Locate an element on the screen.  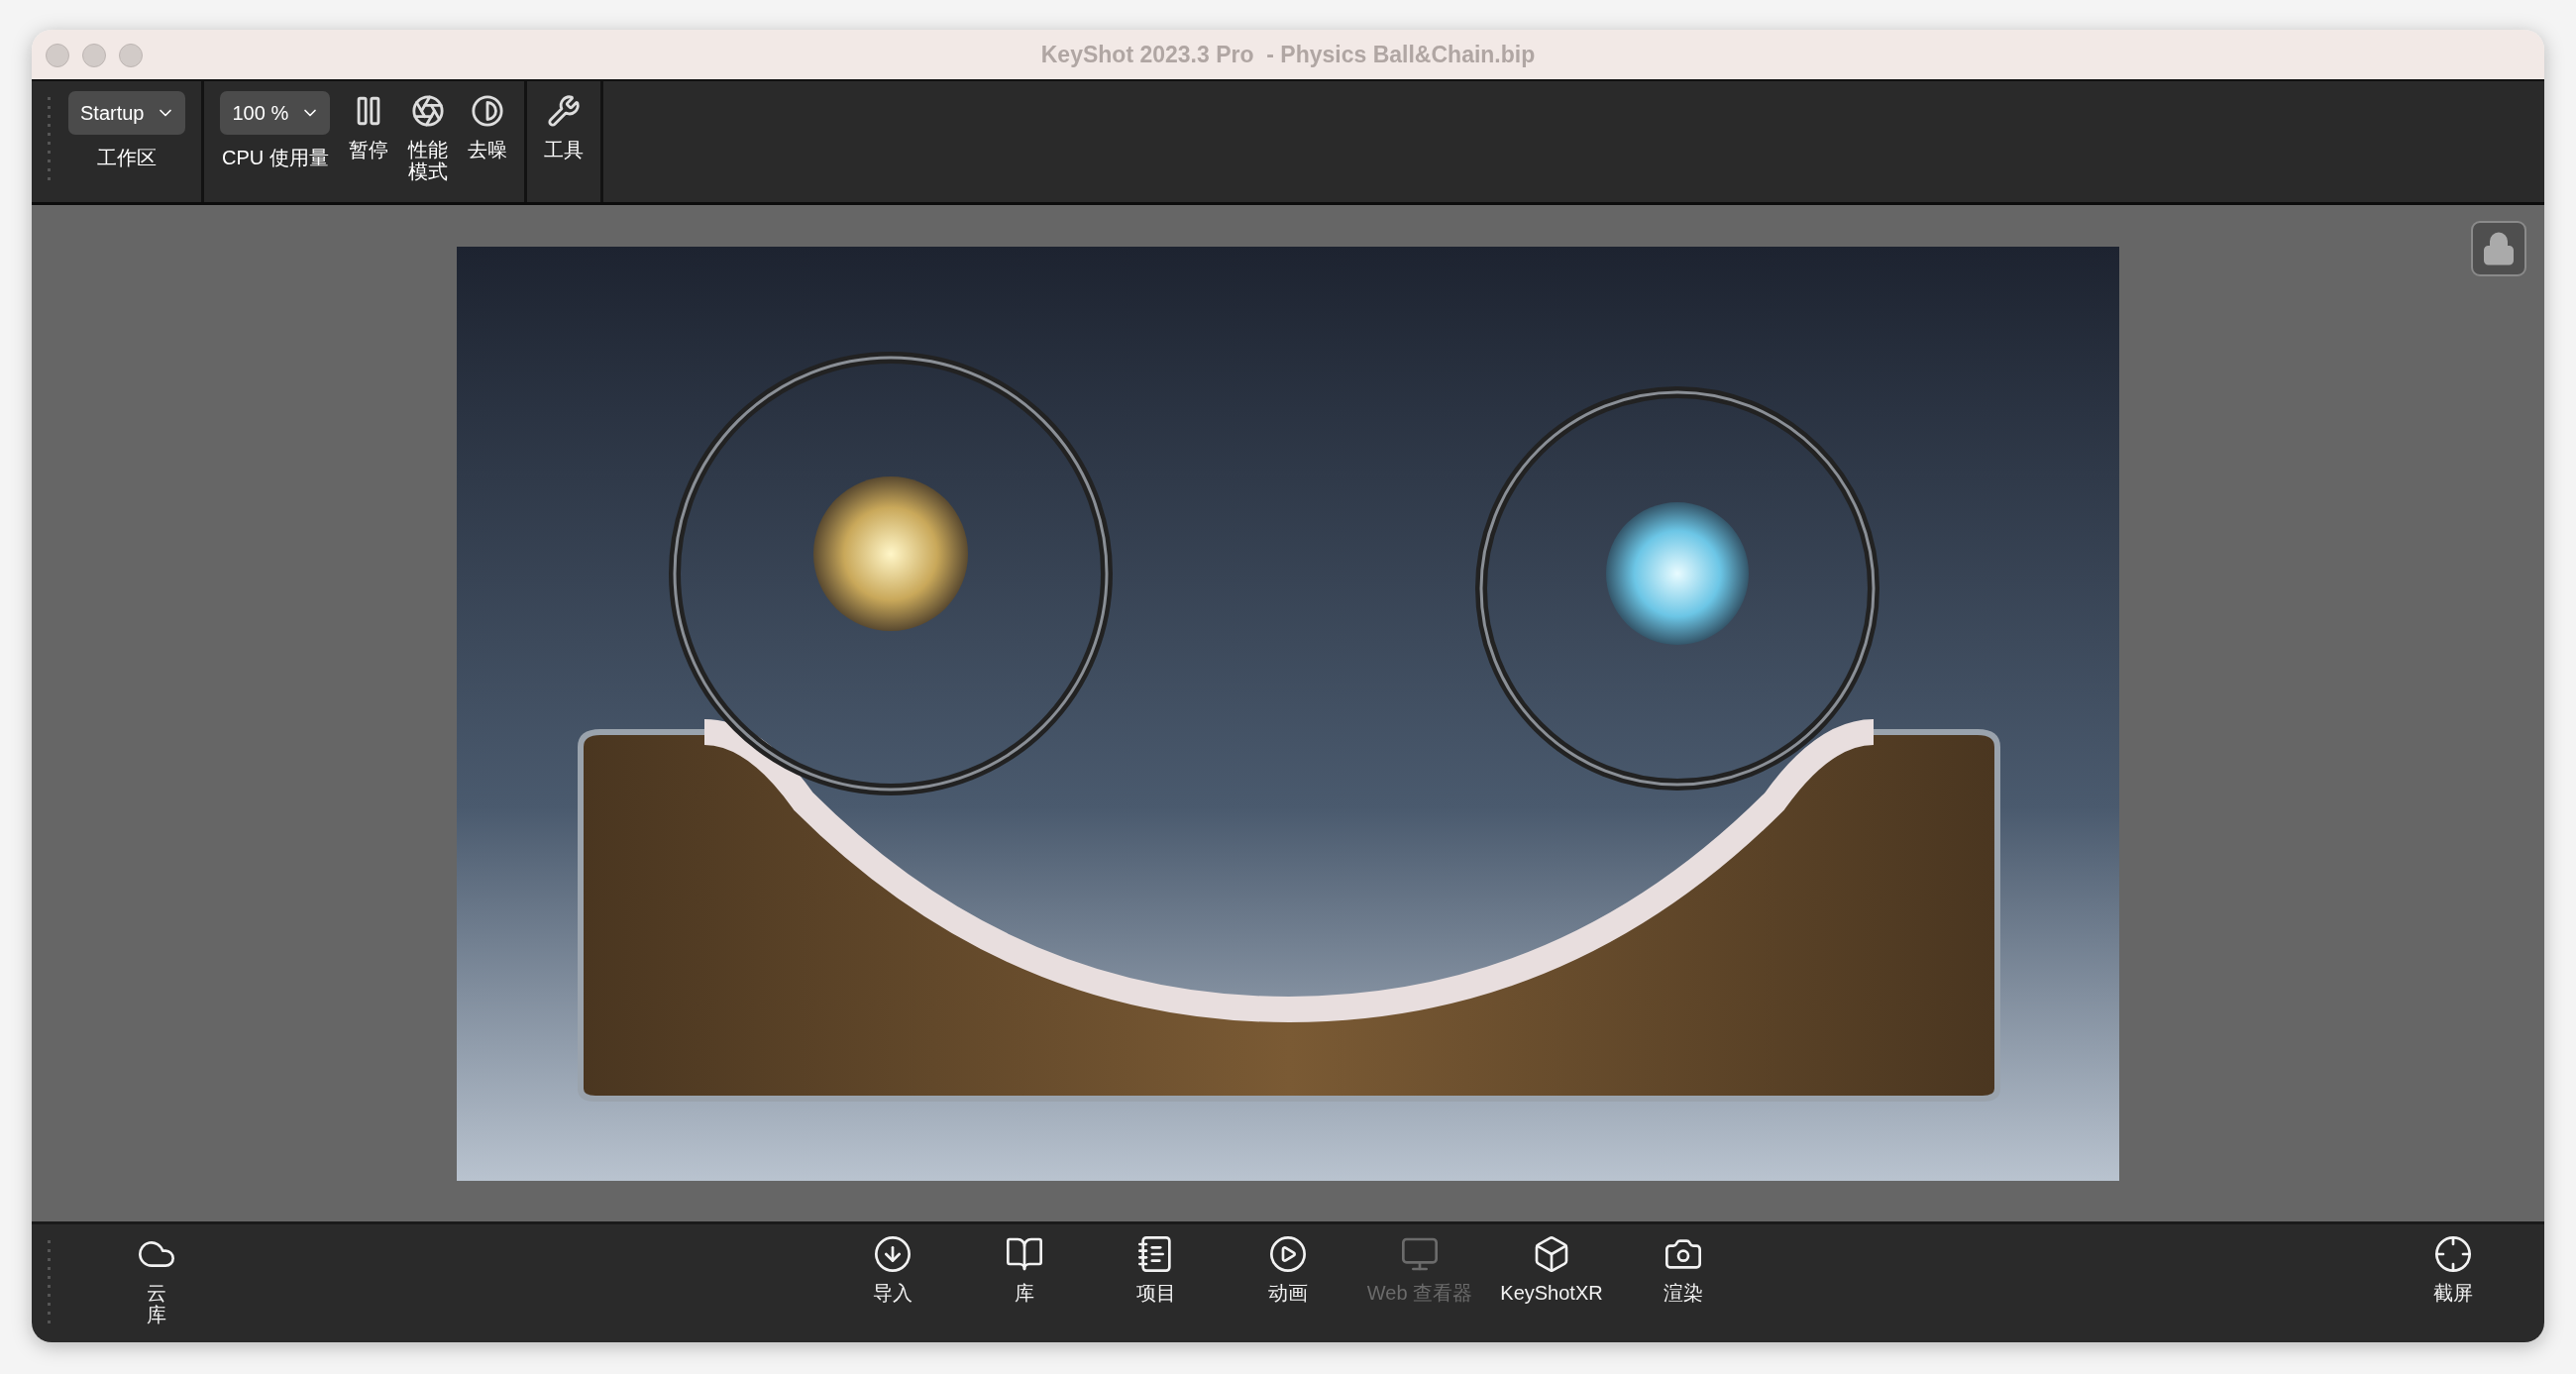
bottom-bar-button: 截屏 is located at coordinates (2453, 1269).